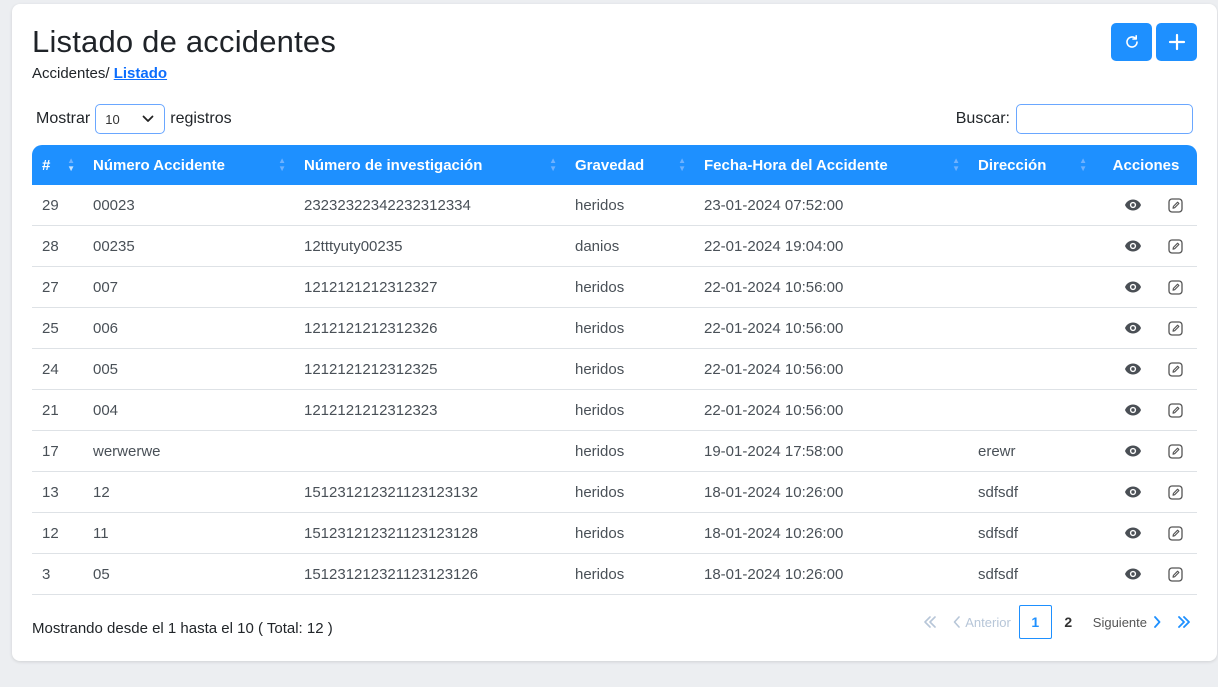 This screenshot has height=687, width=1218. Describe the element at coordinates (1104, 119) in the screenshot. I see `search-input` at that location.